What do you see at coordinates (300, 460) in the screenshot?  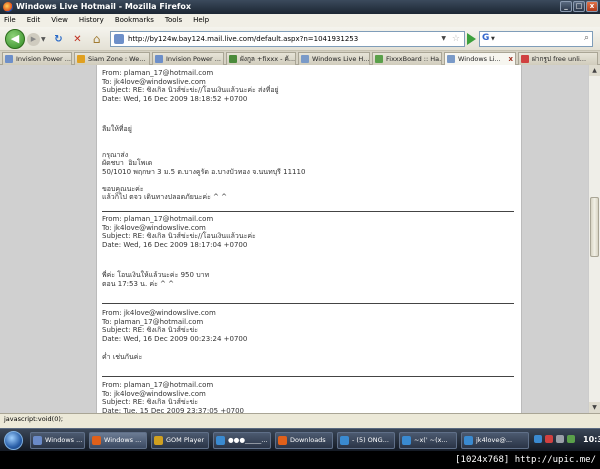 I see `image-host-banner: [1024x768] http://upic.me/` at bounding box center [300, 460].